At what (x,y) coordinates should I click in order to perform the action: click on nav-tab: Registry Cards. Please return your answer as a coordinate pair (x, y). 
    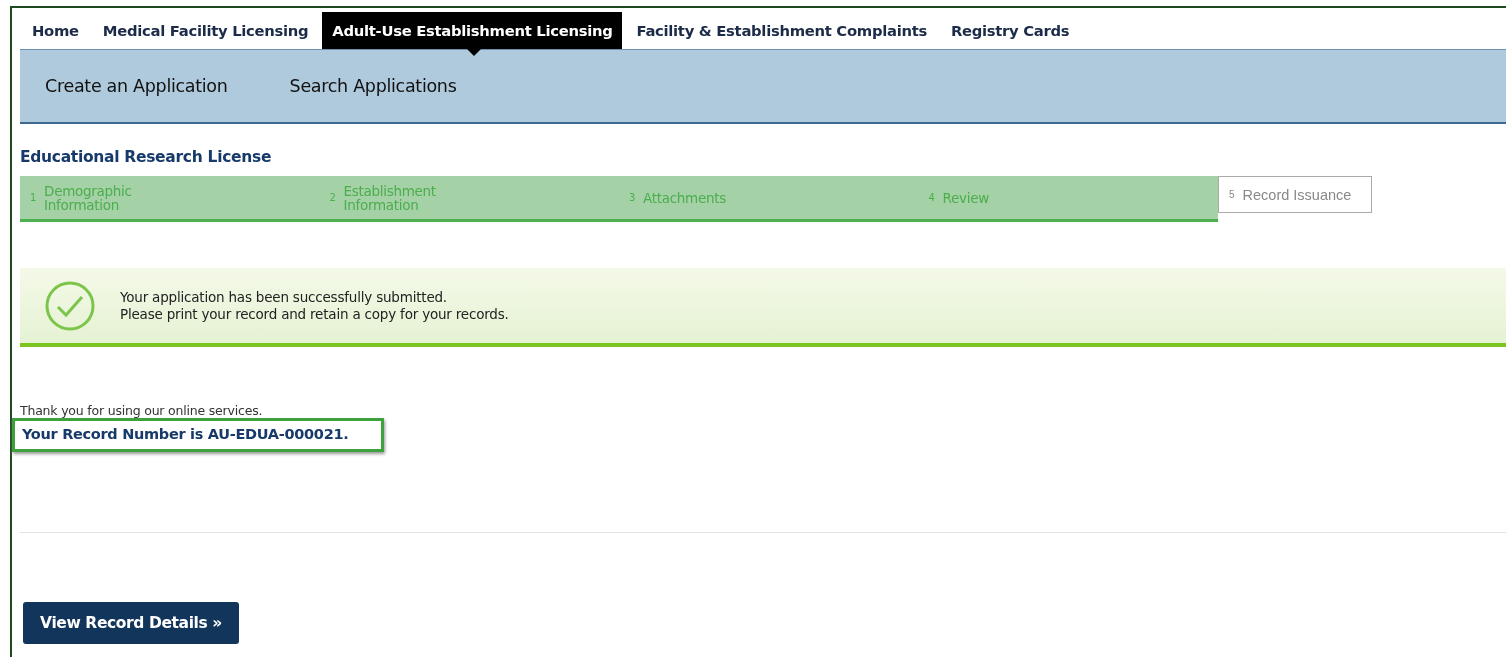
    Looking at the image, I should click on (1010, 30).